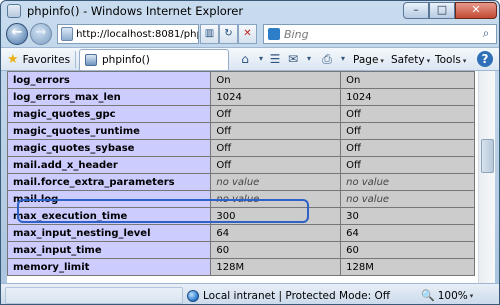 This screenshot has height=305, width=500. Describe the element at coordinates (276, 182) in the screenshot. I see `local-value-cell: no value` at that location.